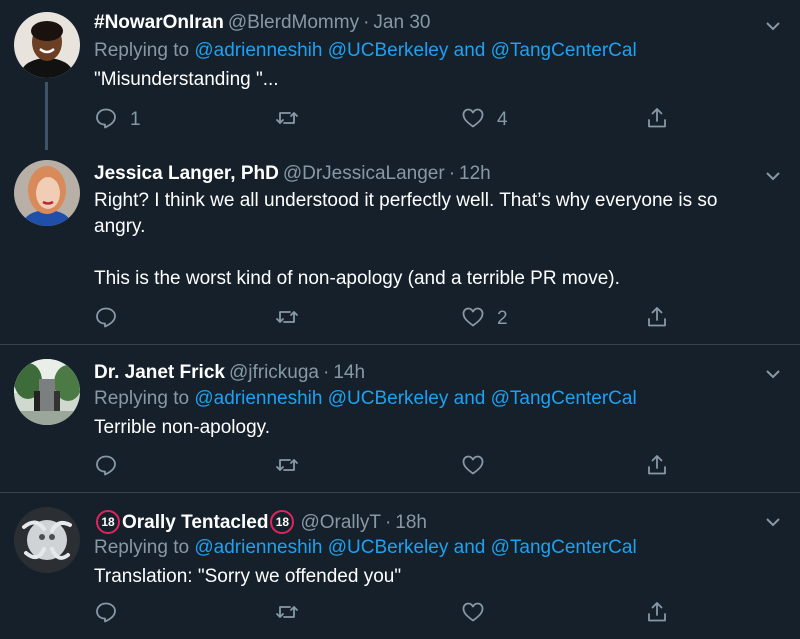  What do you see at coordinates (195, 522) in the screenshot?
I see `display-name: Orally Tentacled` at bounding box center [195, 522].